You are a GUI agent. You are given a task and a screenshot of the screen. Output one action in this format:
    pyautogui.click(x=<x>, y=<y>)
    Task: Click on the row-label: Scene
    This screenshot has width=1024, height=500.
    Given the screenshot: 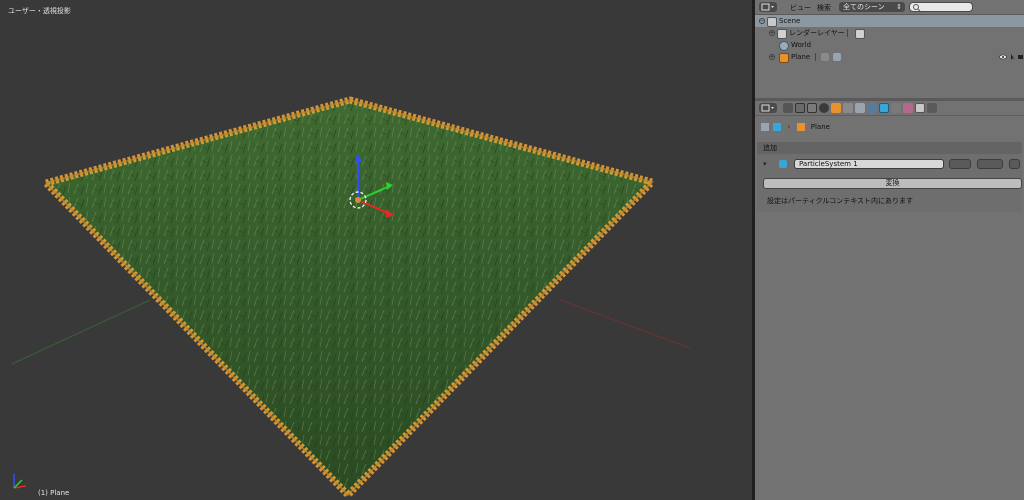 What is the action you would take?
    pyautogui.click(x=790, y=21)
    